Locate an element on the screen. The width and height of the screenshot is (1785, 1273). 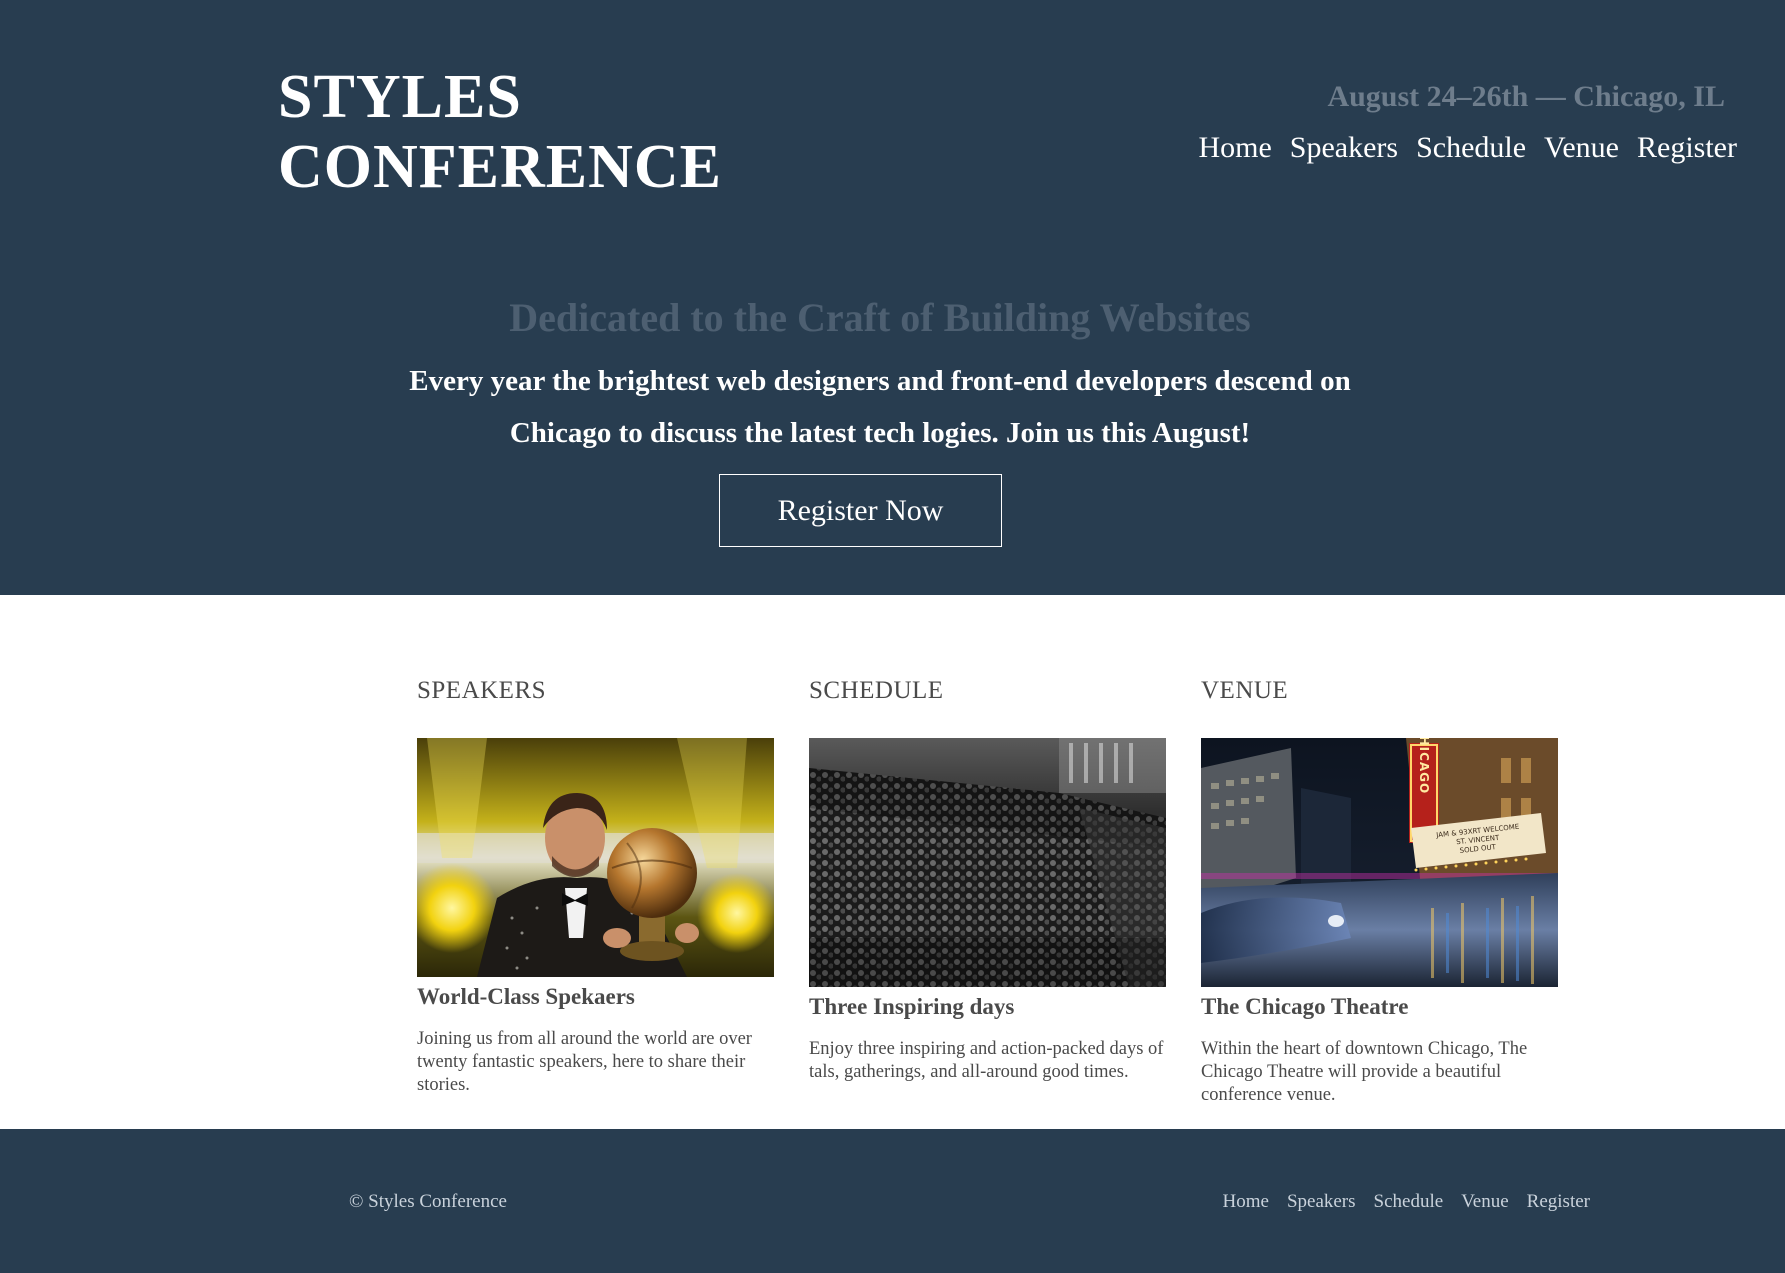
footer-venue-link: Venue is located at coordinates (1484, 1202).